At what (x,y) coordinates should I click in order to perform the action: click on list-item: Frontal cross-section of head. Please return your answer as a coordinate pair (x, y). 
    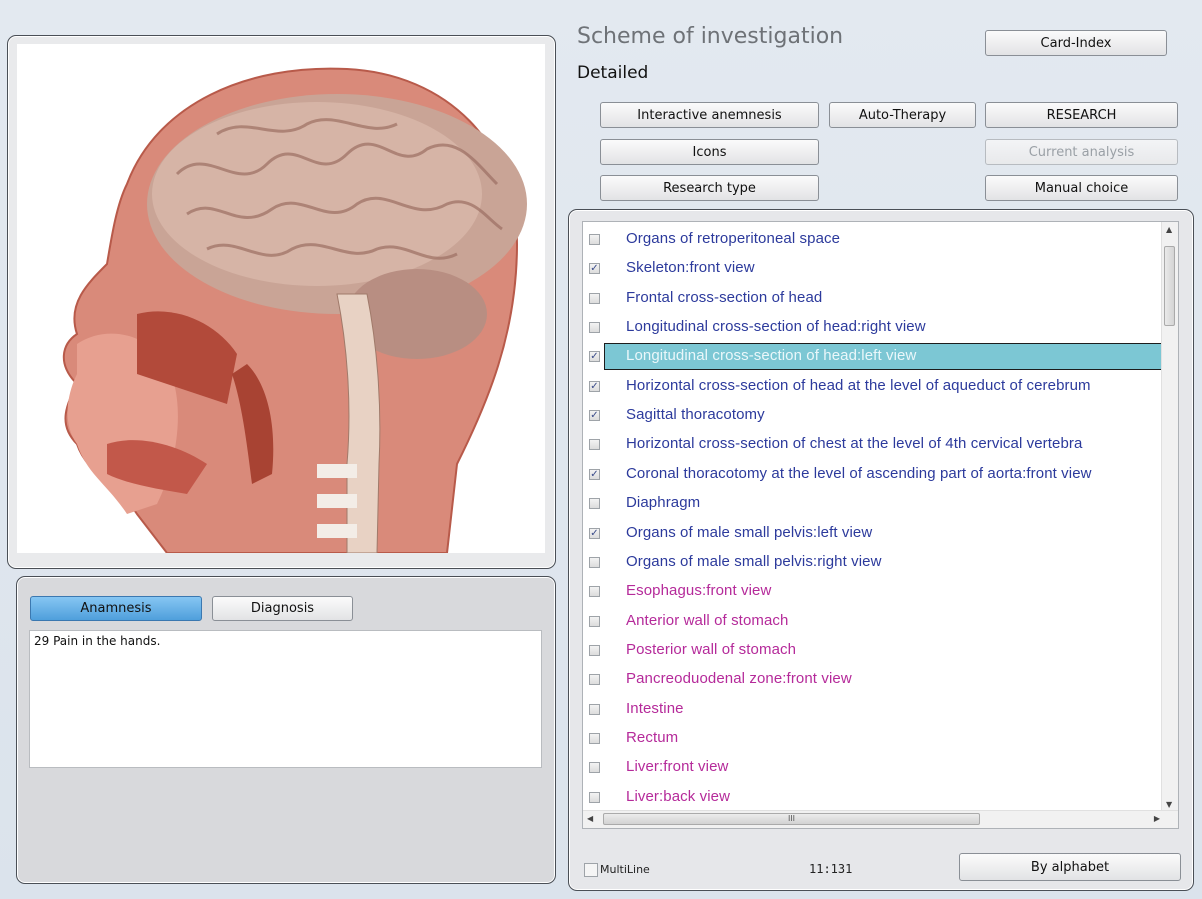
    Looking at the image, I should click on (873, 299).